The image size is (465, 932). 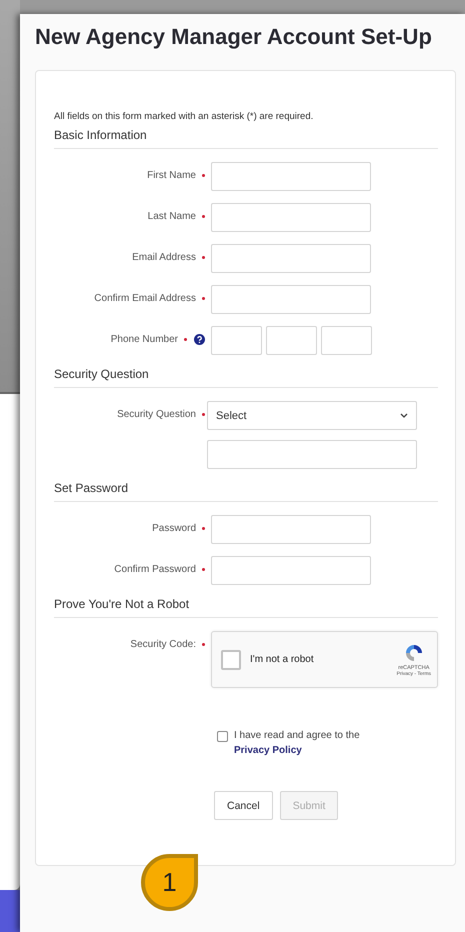 I want to click on page-title: New Agency Manager Account Set-Up, so click(x=234, y=37).